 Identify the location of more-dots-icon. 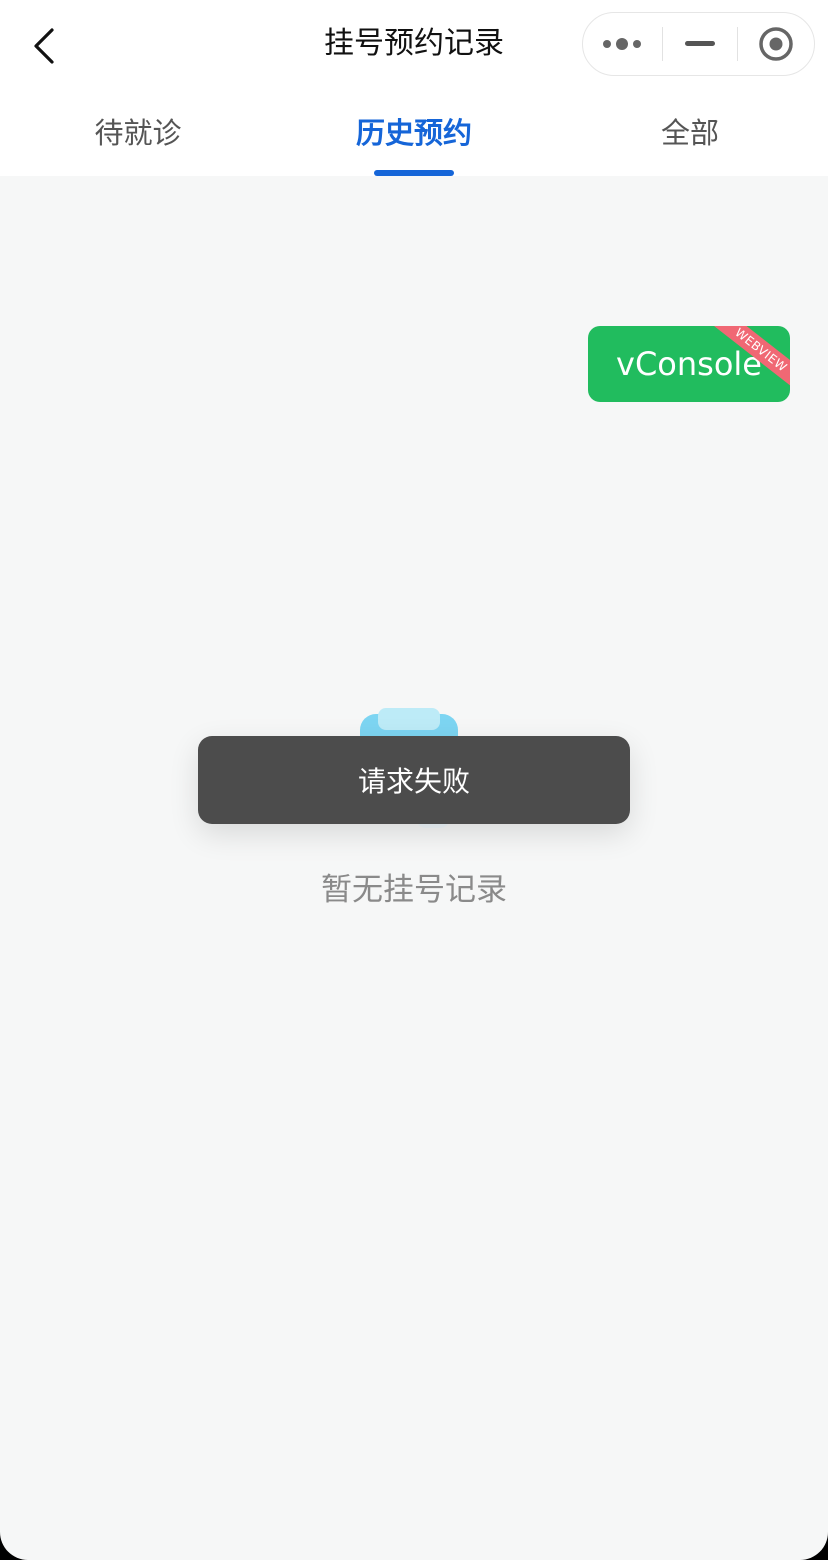
(622, 44).